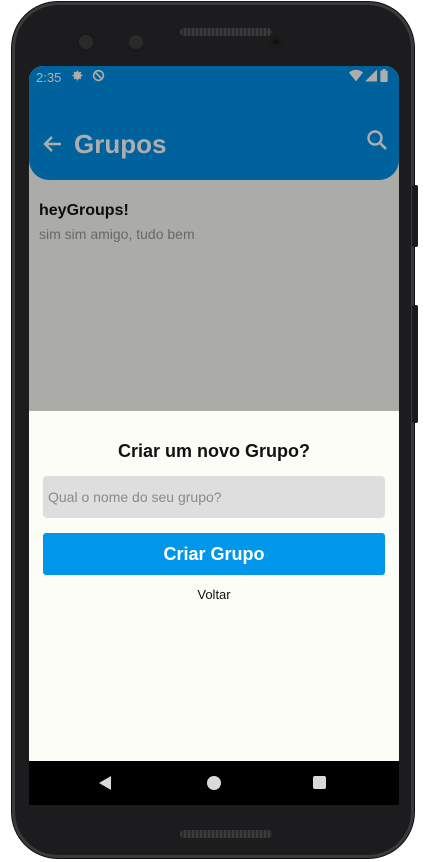 The image size is (424, 862). What do you see at coordinates (319, 782) in the screenshot?
I see `nav-recents-icon` at bounding box center [319, 782].